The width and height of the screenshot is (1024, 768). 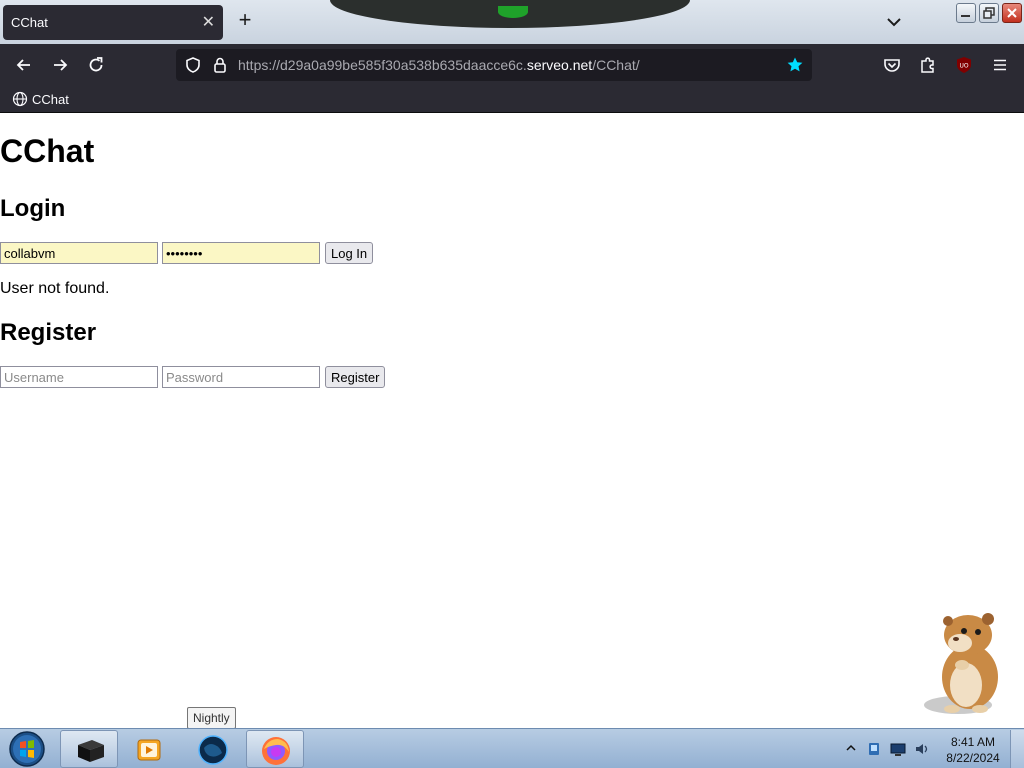 I want to click on globe-icon, so click(x=20, y=99).